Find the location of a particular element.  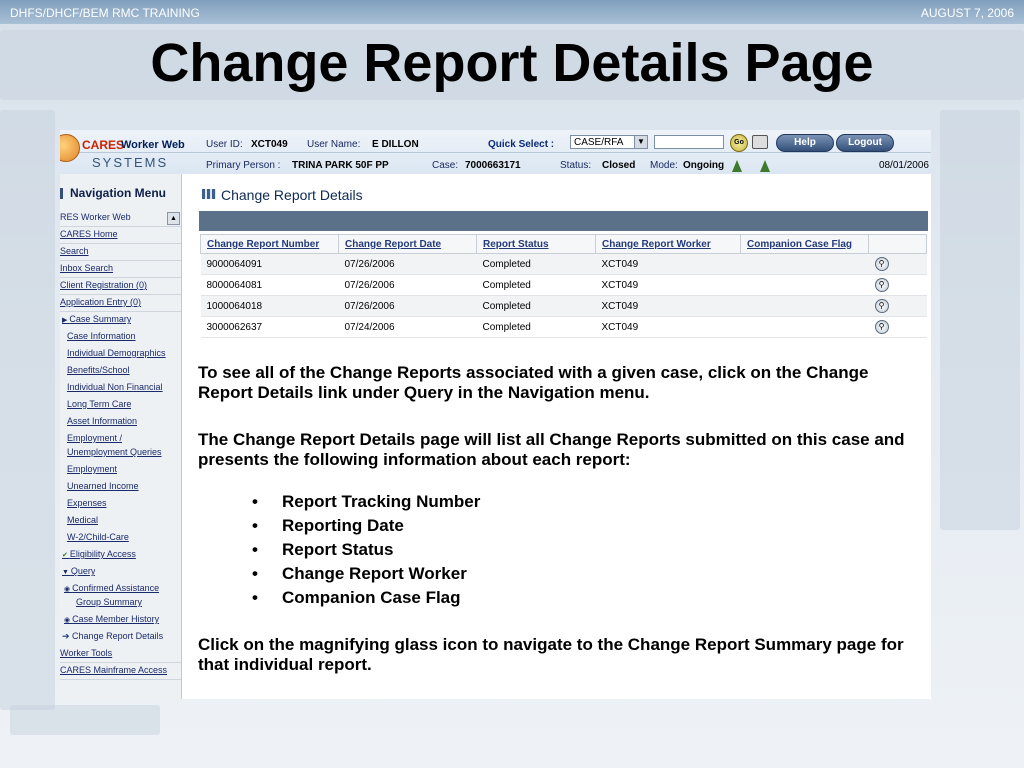

printer-icon is located at coordinates (760, 142).